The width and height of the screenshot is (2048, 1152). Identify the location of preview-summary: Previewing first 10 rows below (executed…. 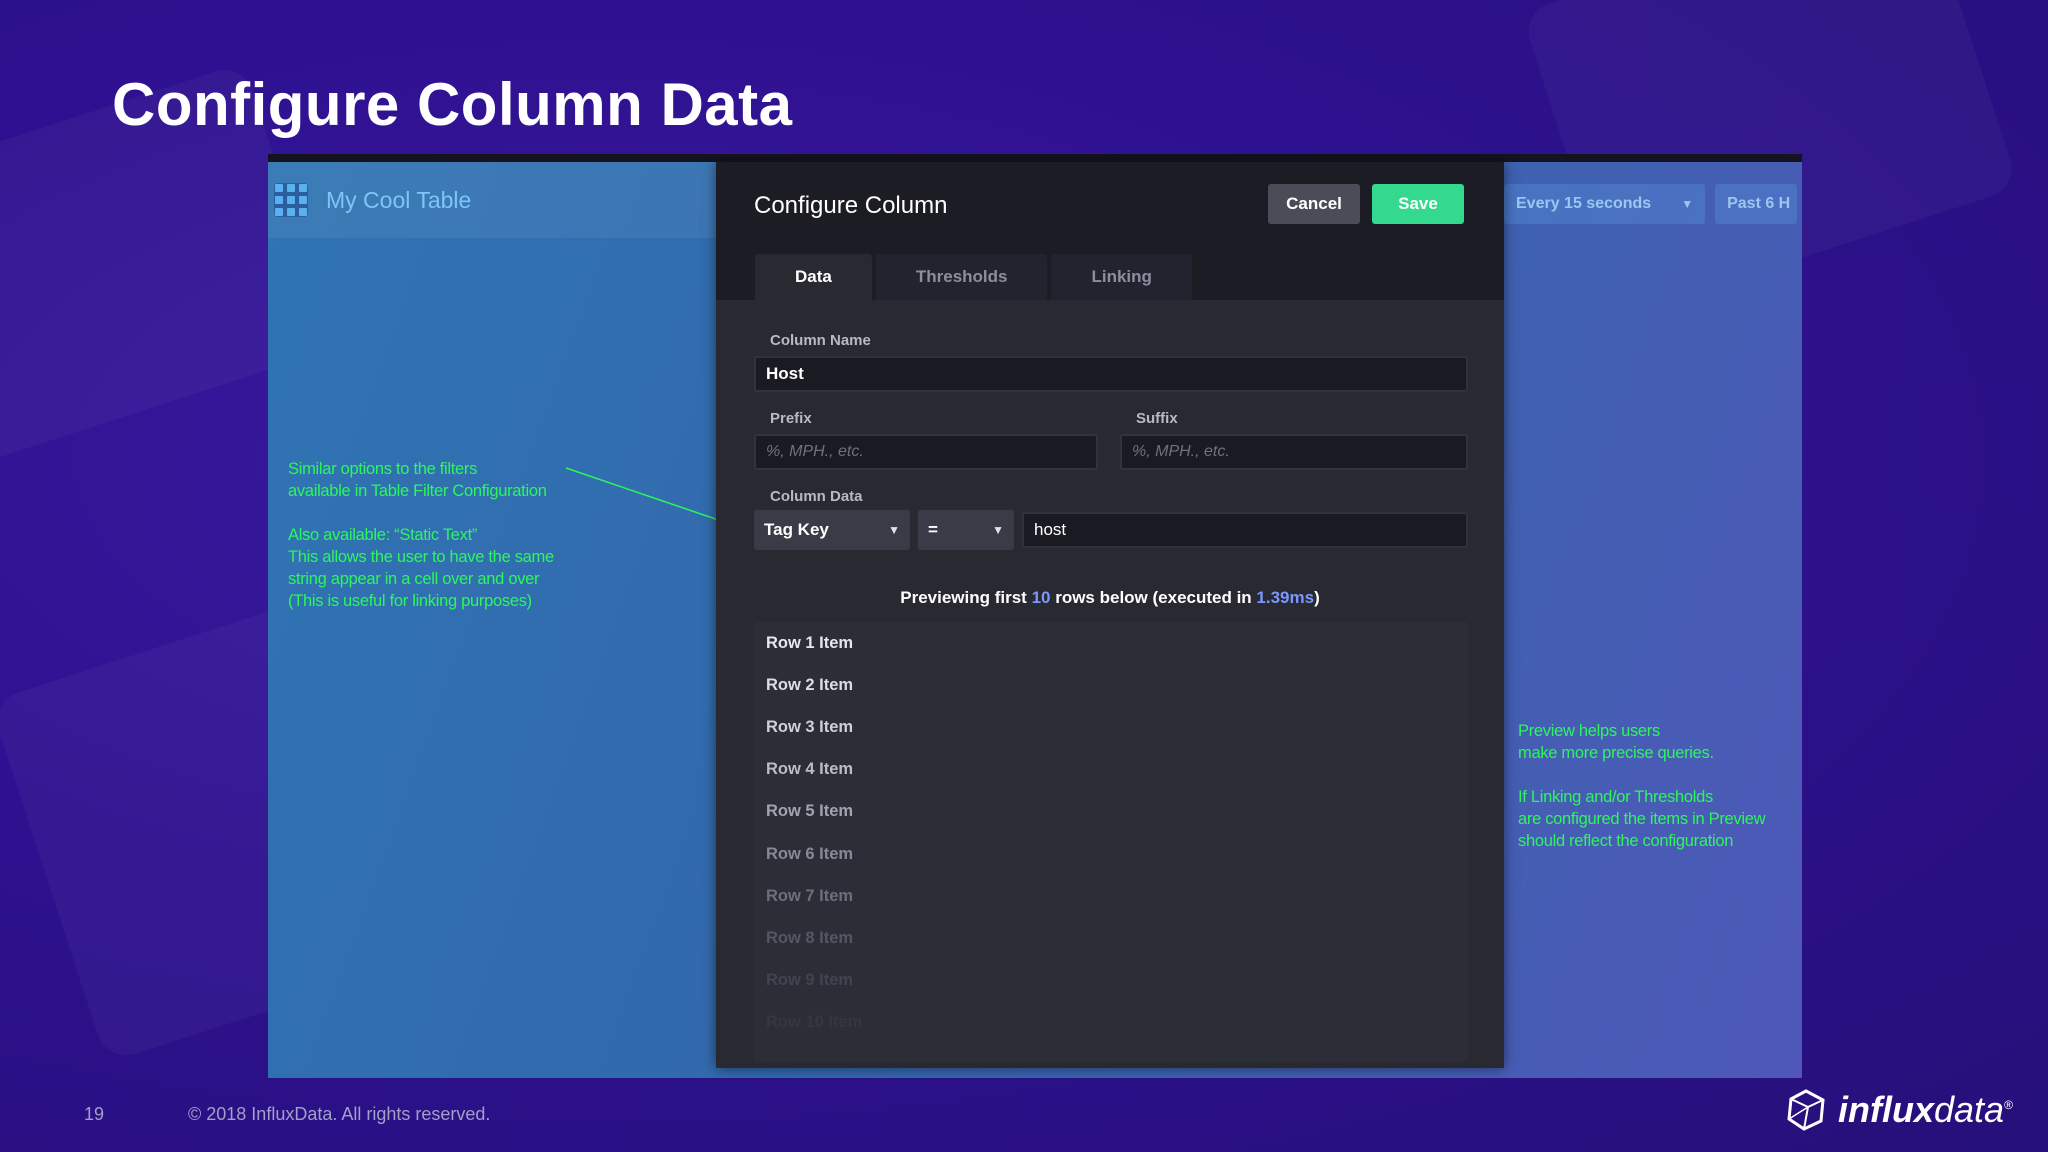
(1110, 598).